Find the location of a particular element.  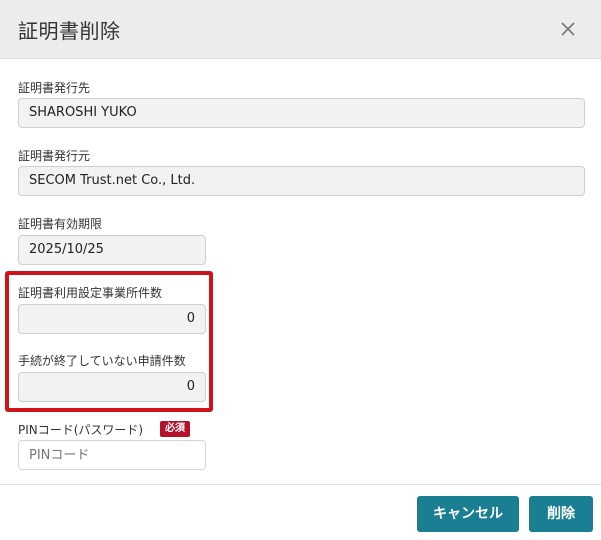

pending-count-field: 0 is located at coordinates (112, 387).